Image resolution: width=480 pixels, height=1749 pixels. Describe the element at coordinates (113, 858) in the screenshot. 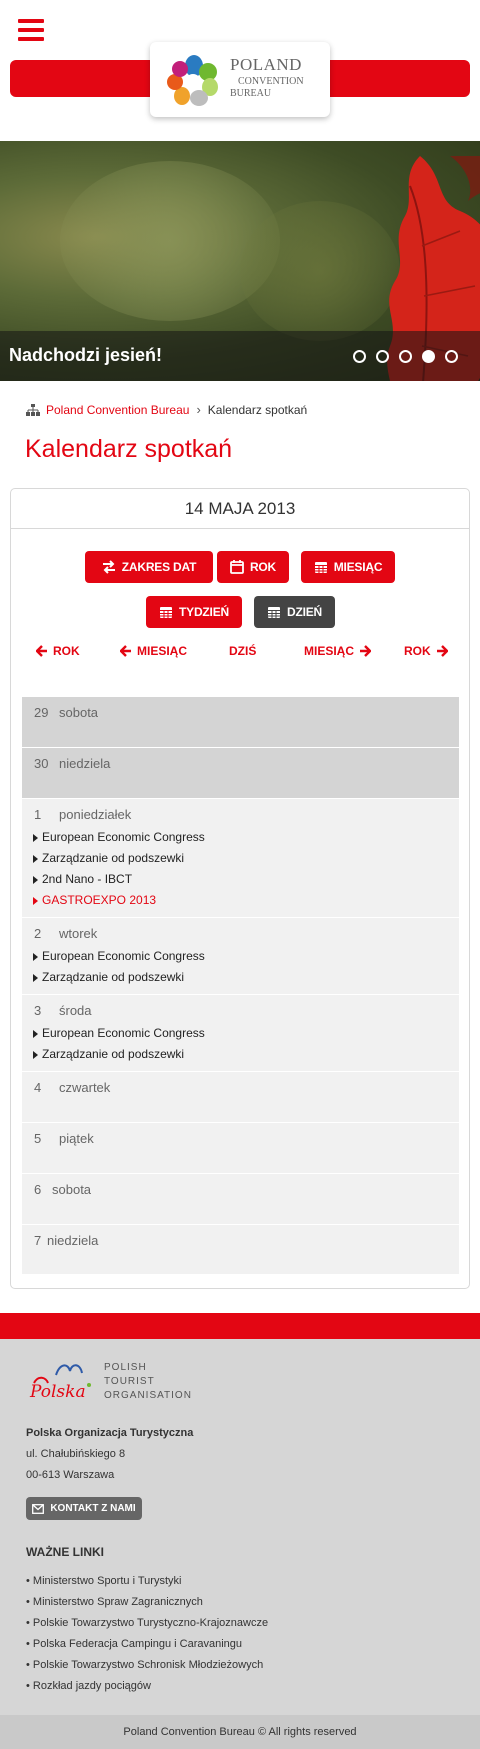

I see `event-title: Zarządzanie od podszewki` at that location.